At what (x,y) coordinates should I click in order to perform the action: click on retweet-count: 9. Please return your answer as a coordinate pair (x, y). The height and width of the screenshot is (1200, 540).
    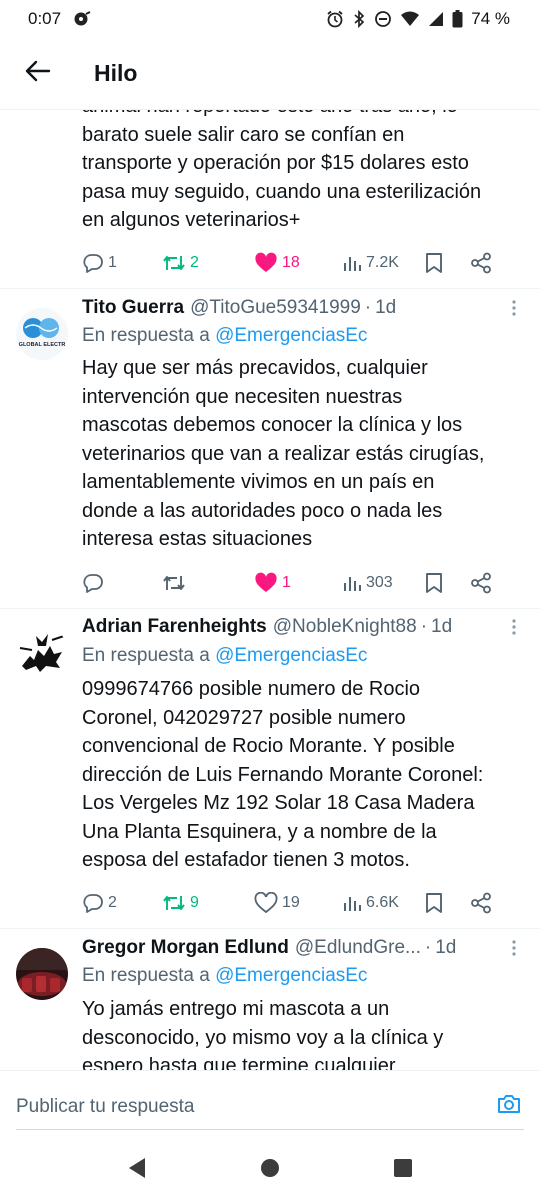
    Looking at the image, I should click on (194, 902).